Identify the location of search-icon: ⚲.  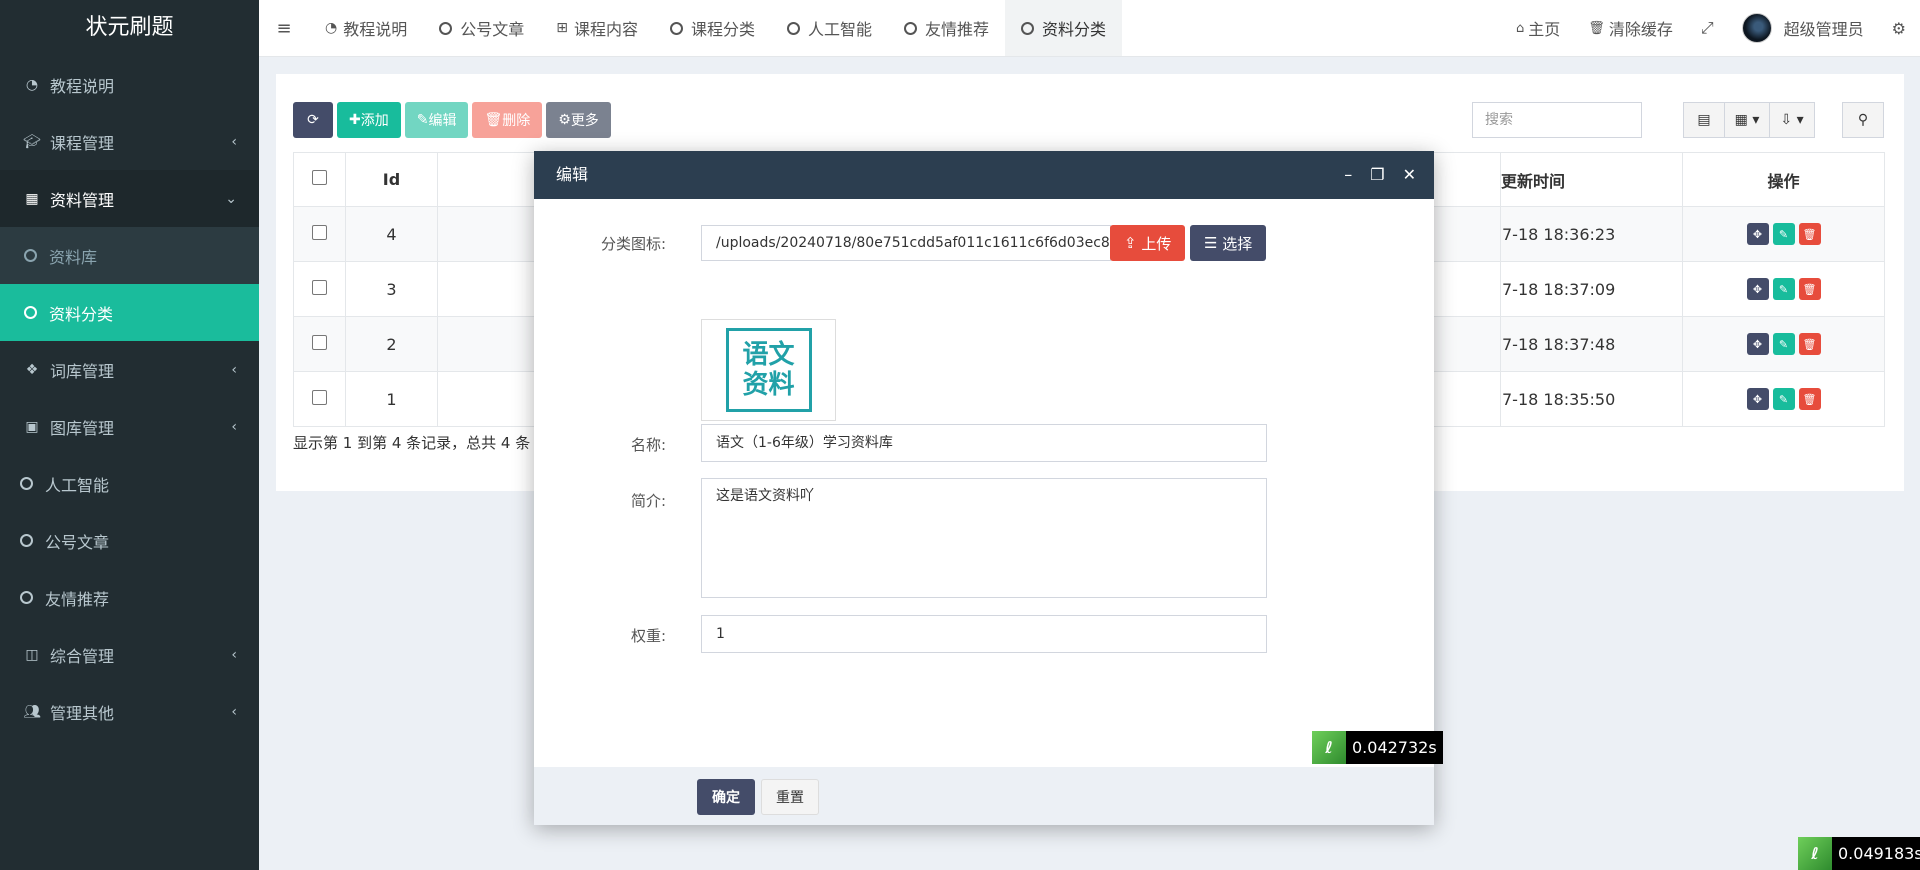
(1863, 120).